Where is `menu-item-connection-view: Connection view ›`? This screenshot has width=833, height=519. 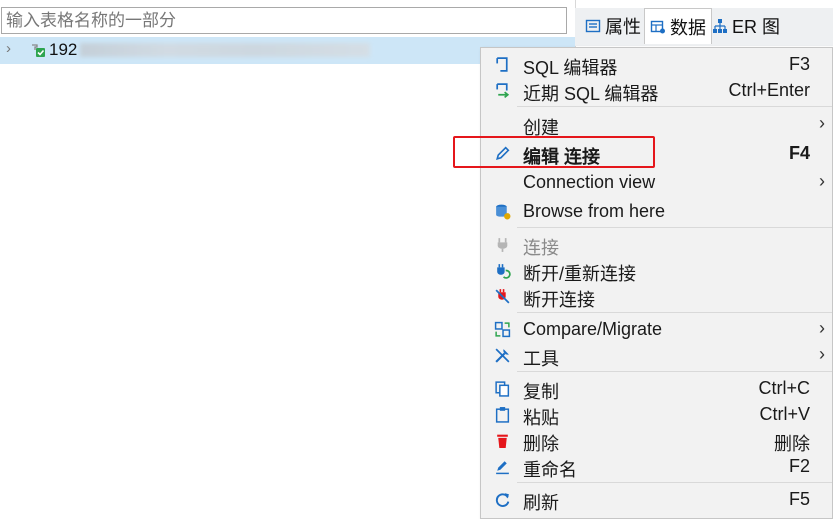 menu-item-connection-view: Connection view › is located at coordinates (656, 182).